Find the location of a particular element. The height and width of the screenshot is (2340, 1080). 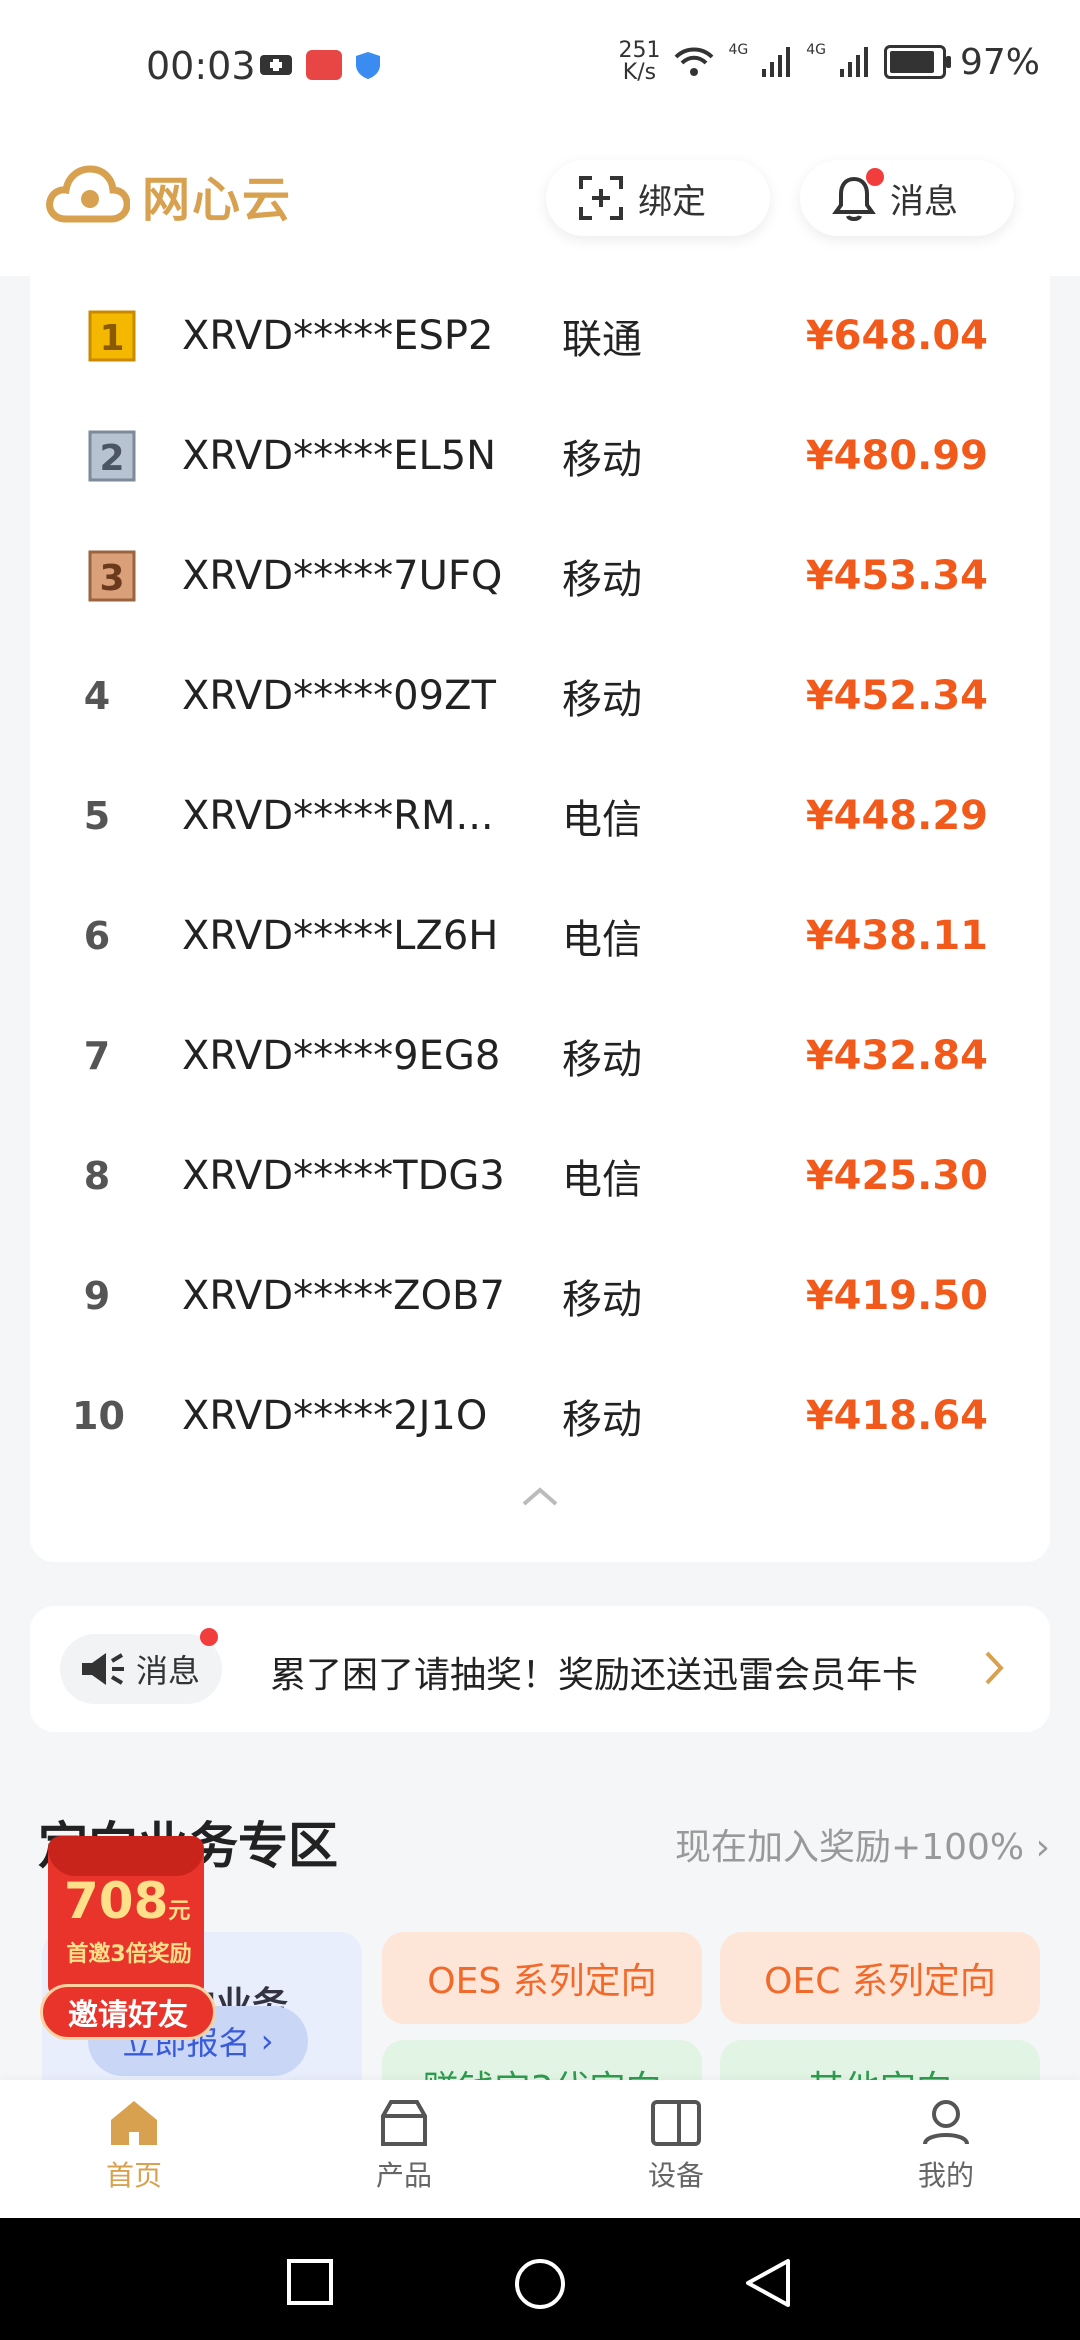

ranking-row: 9 XRVD*****ZOB7 移动 ¥419.50 is located at coordinates (540, 1296).